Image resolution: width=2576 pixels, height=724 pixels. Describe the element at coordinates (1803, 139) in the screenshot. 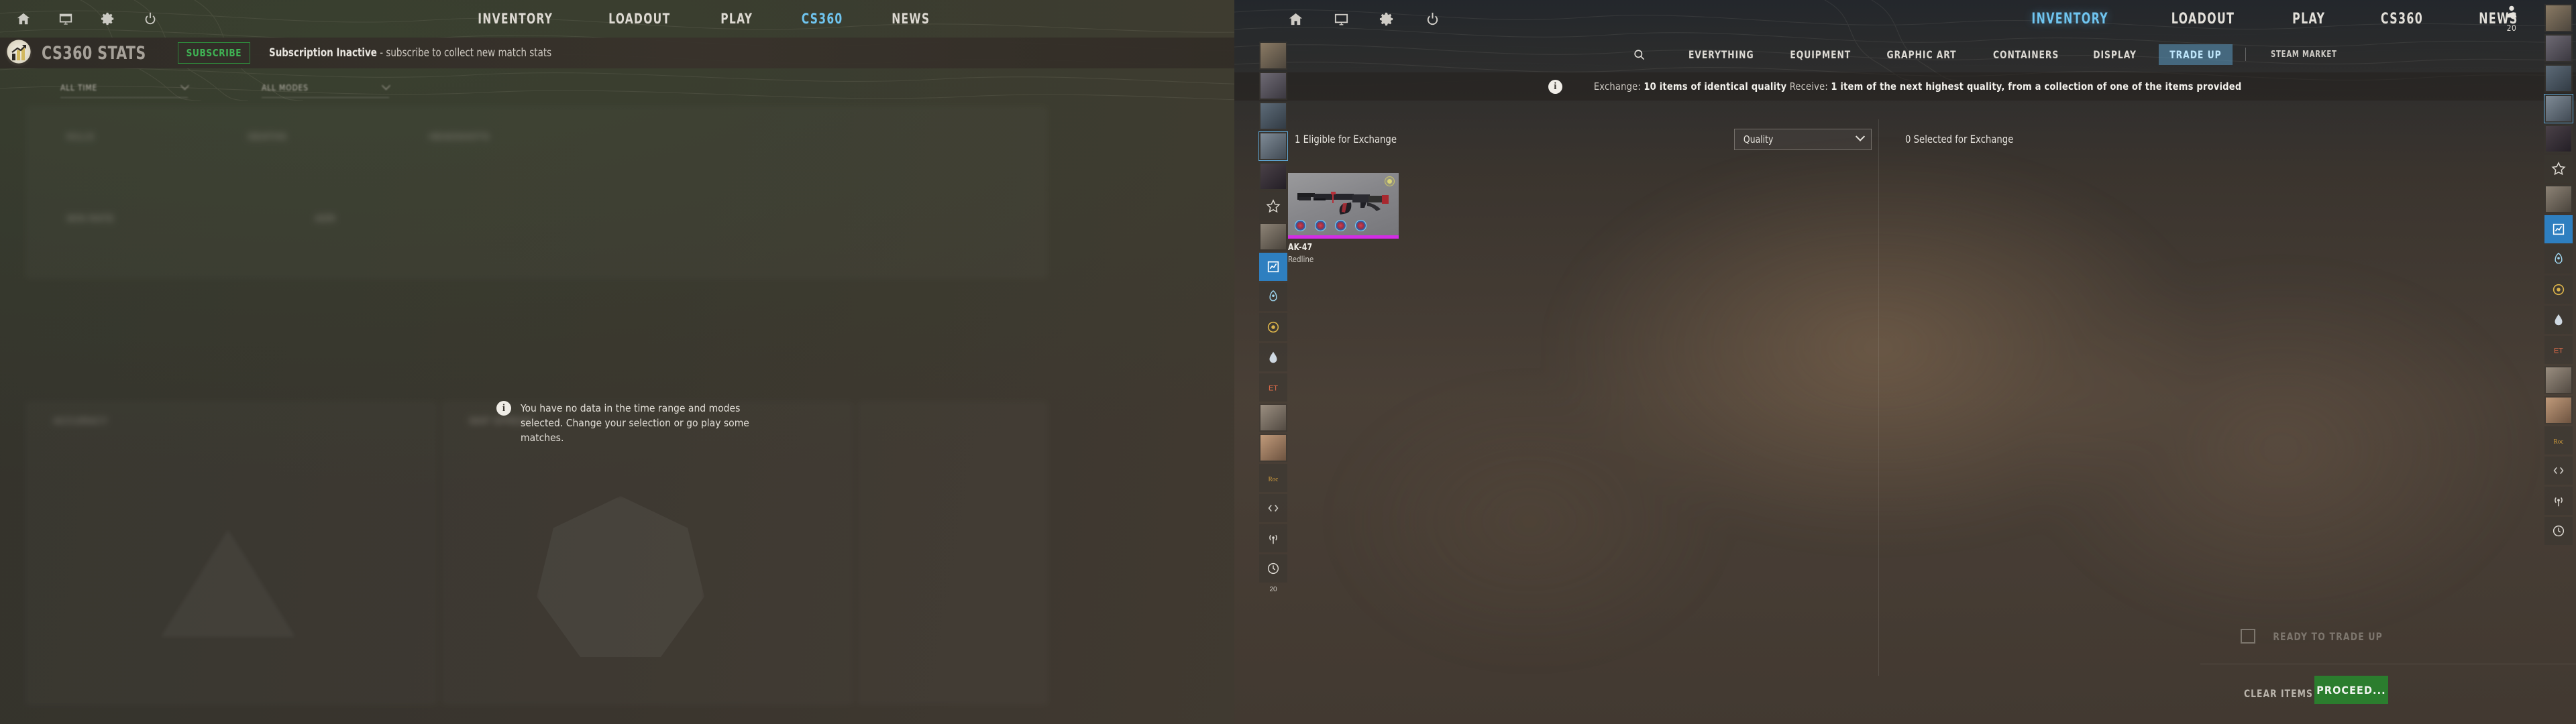

I see `quality-filter-select: Quality` at that location.